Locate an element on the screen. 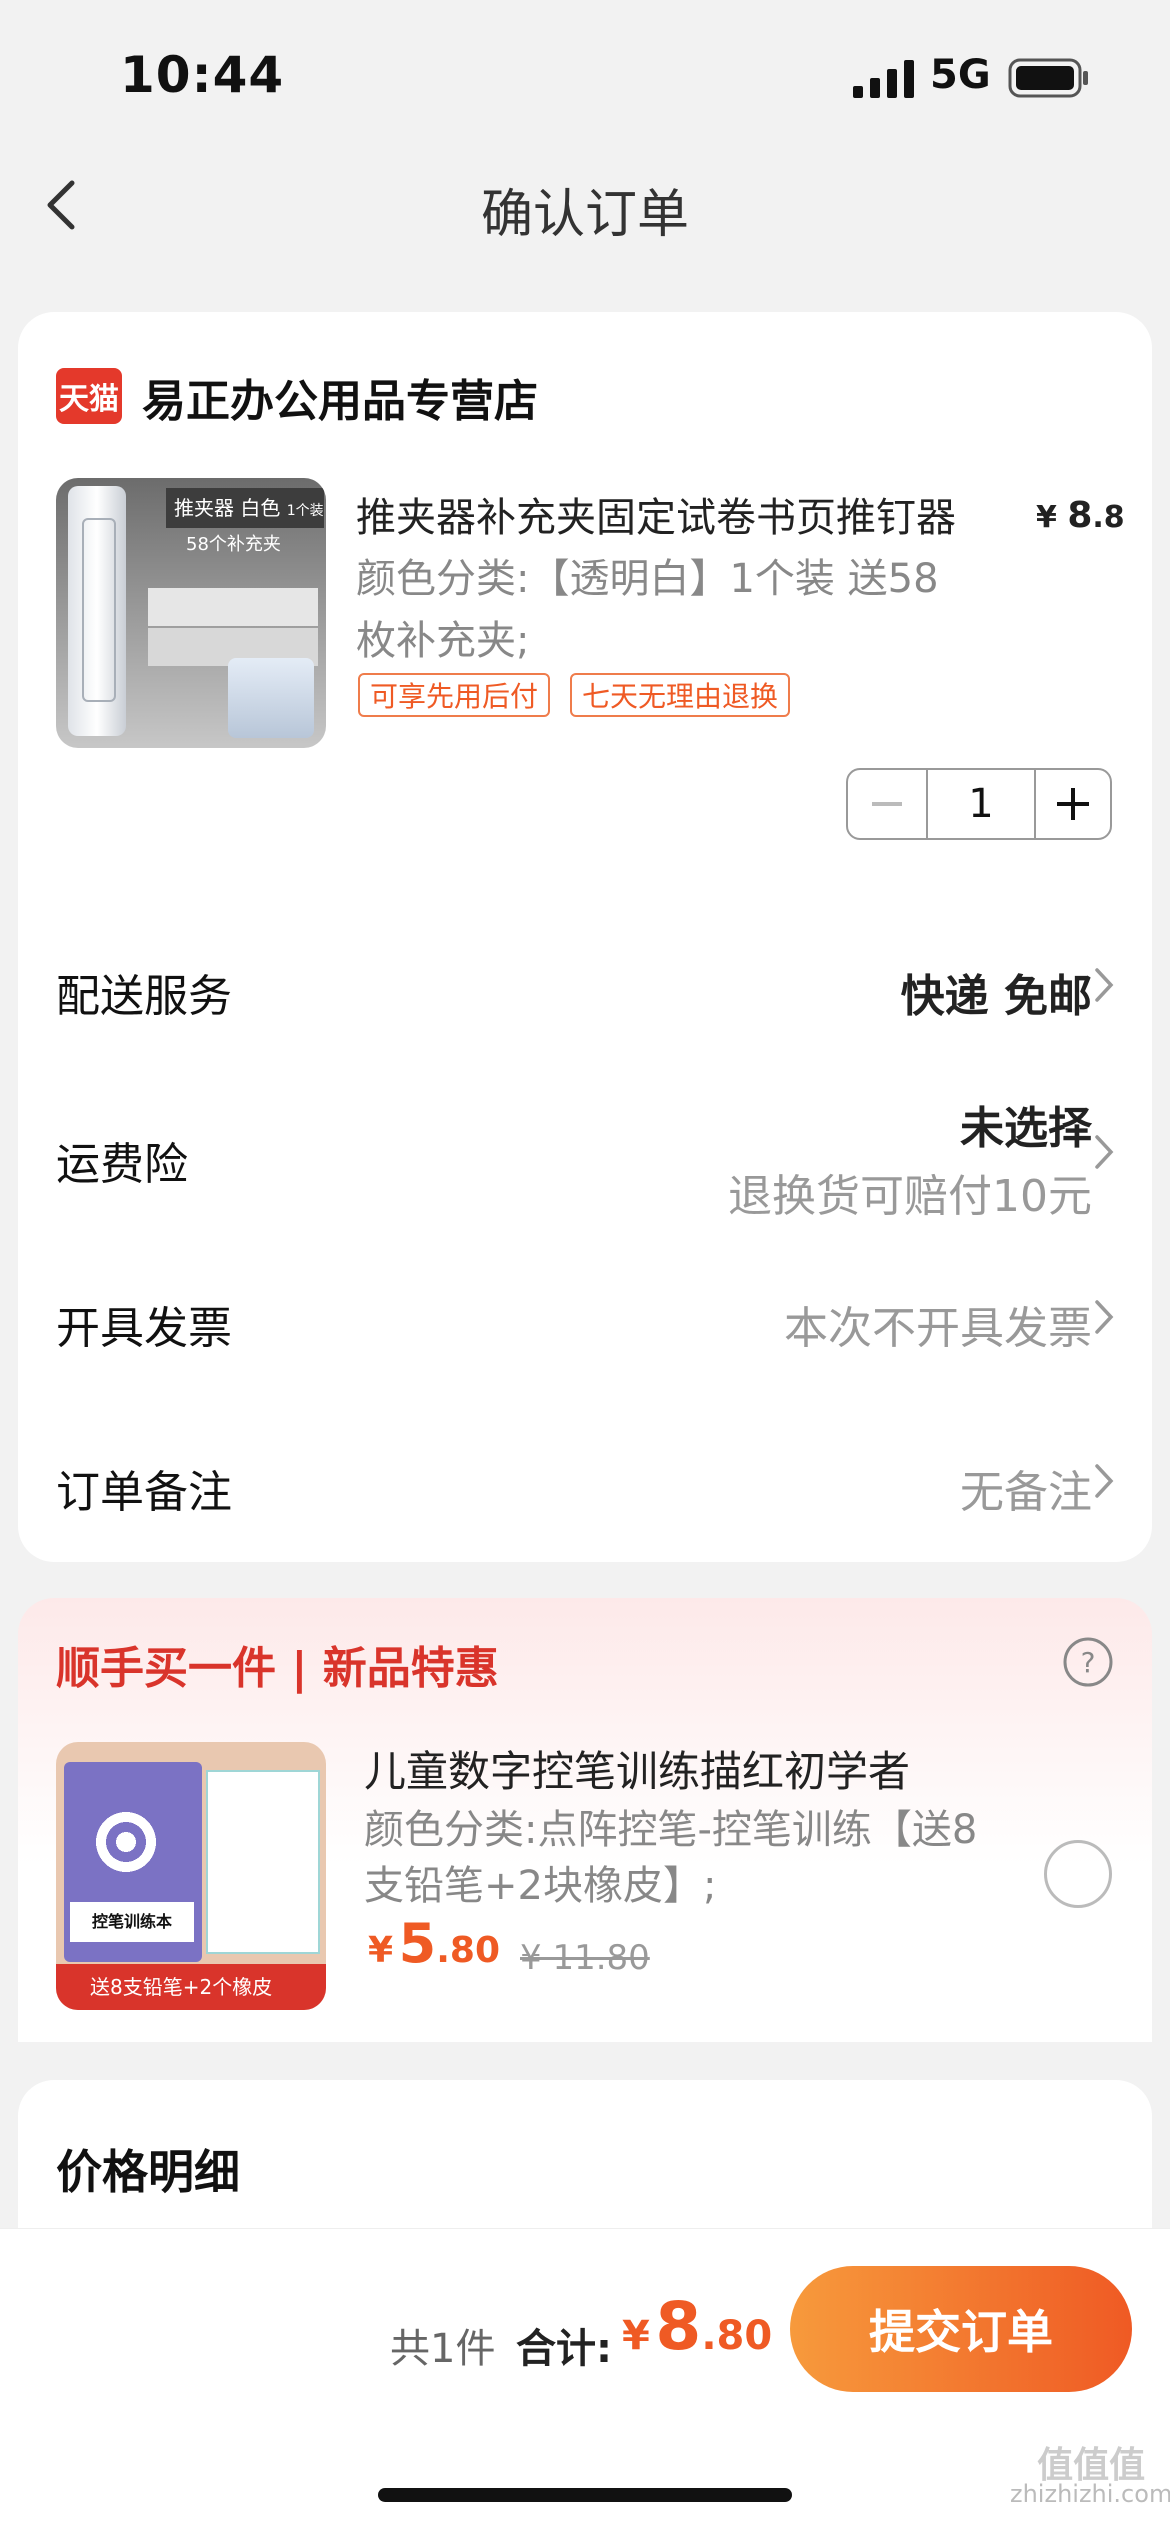  product-price: ¥ 8.8 is located at coordinates (1080, 515).